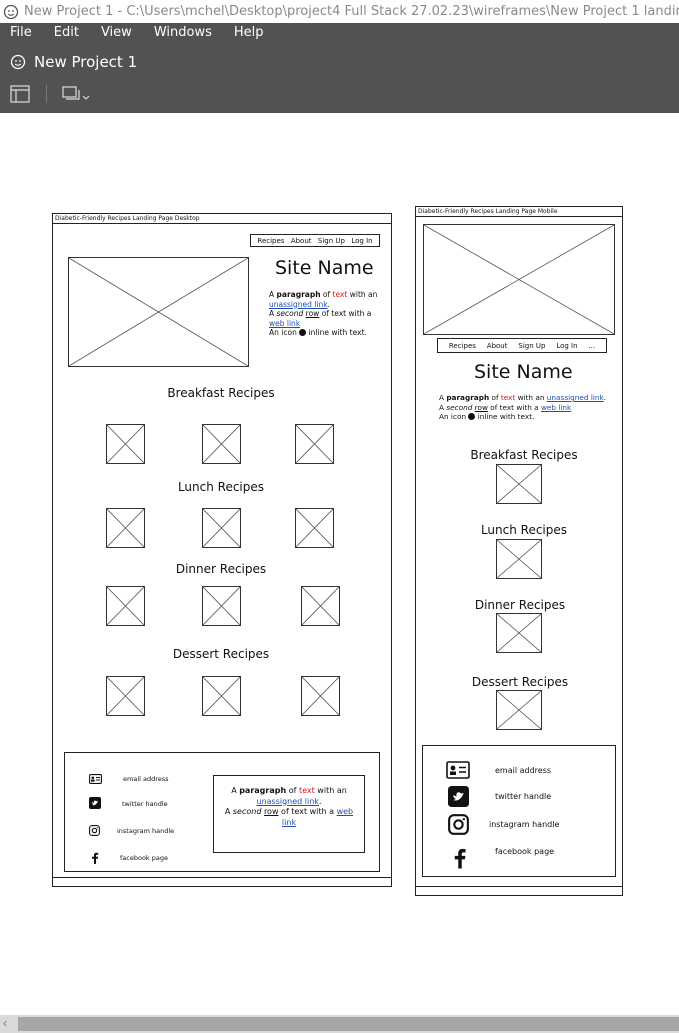 This screenshot has width=679, height=1033. What do you see at coordinates (331, 241) in the screenshot?
I see `nav-sign-up: Sign Up` at bounding box center [331, 241].